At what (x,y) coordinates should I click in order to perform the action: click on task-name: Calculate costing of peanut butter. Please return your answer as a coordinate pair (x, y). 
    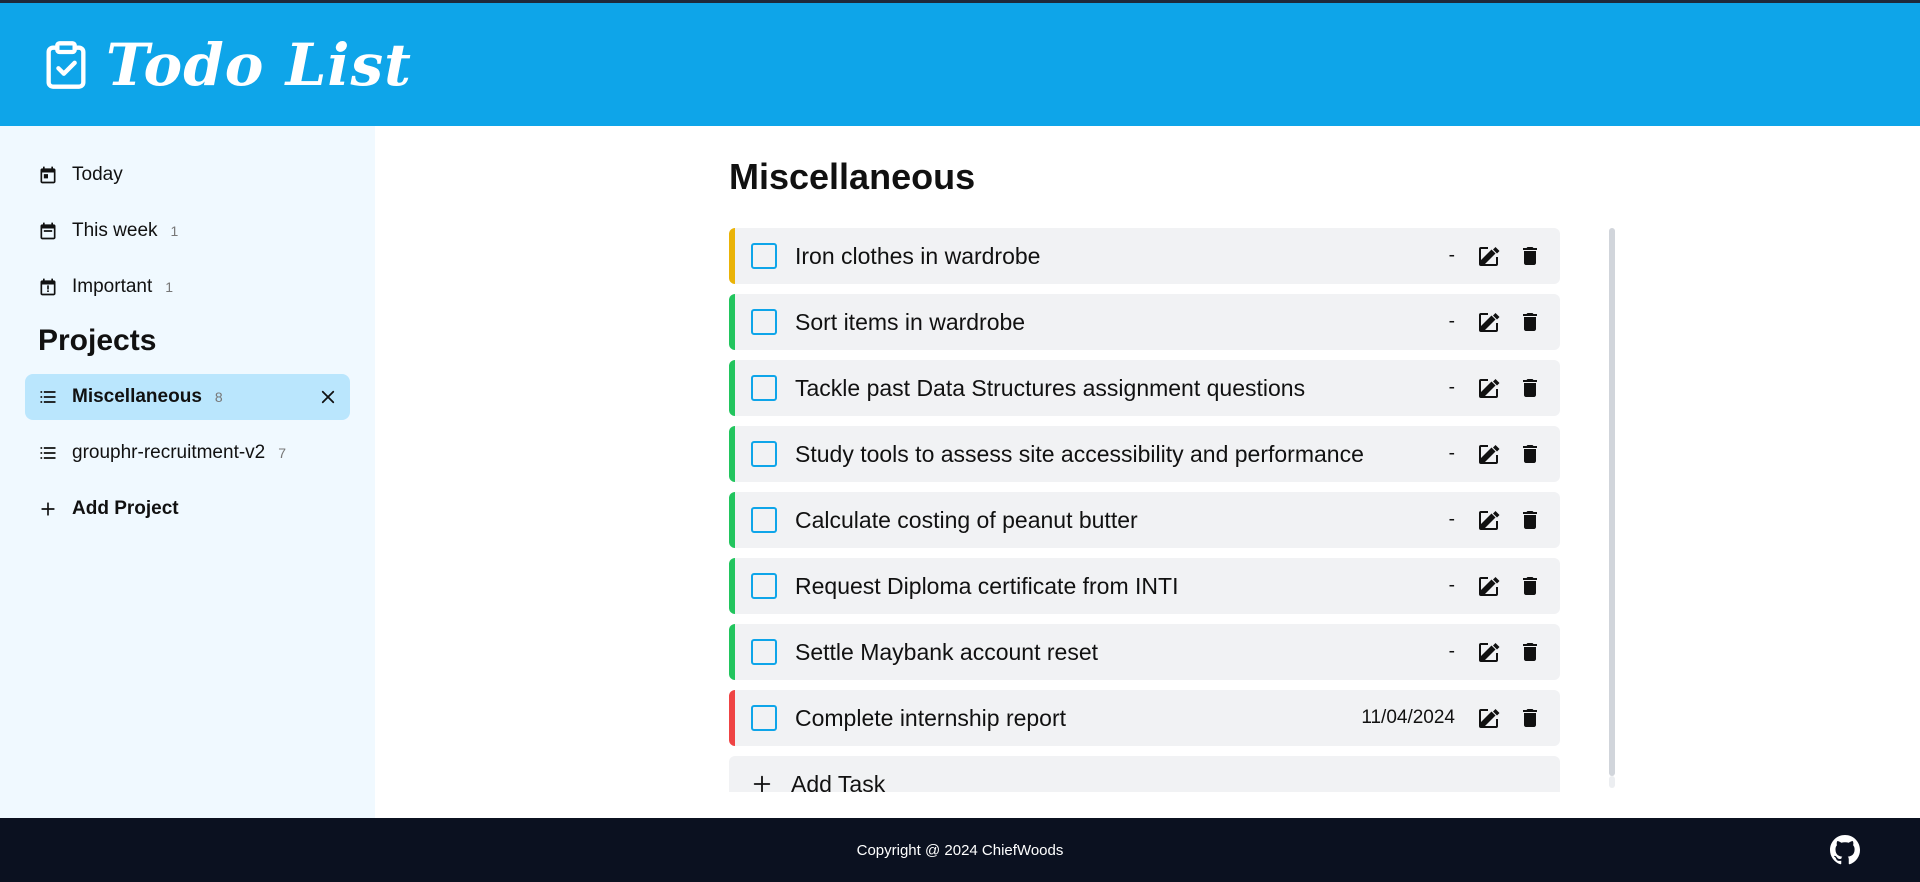
    Looking at the image, I should click on (966, 519).